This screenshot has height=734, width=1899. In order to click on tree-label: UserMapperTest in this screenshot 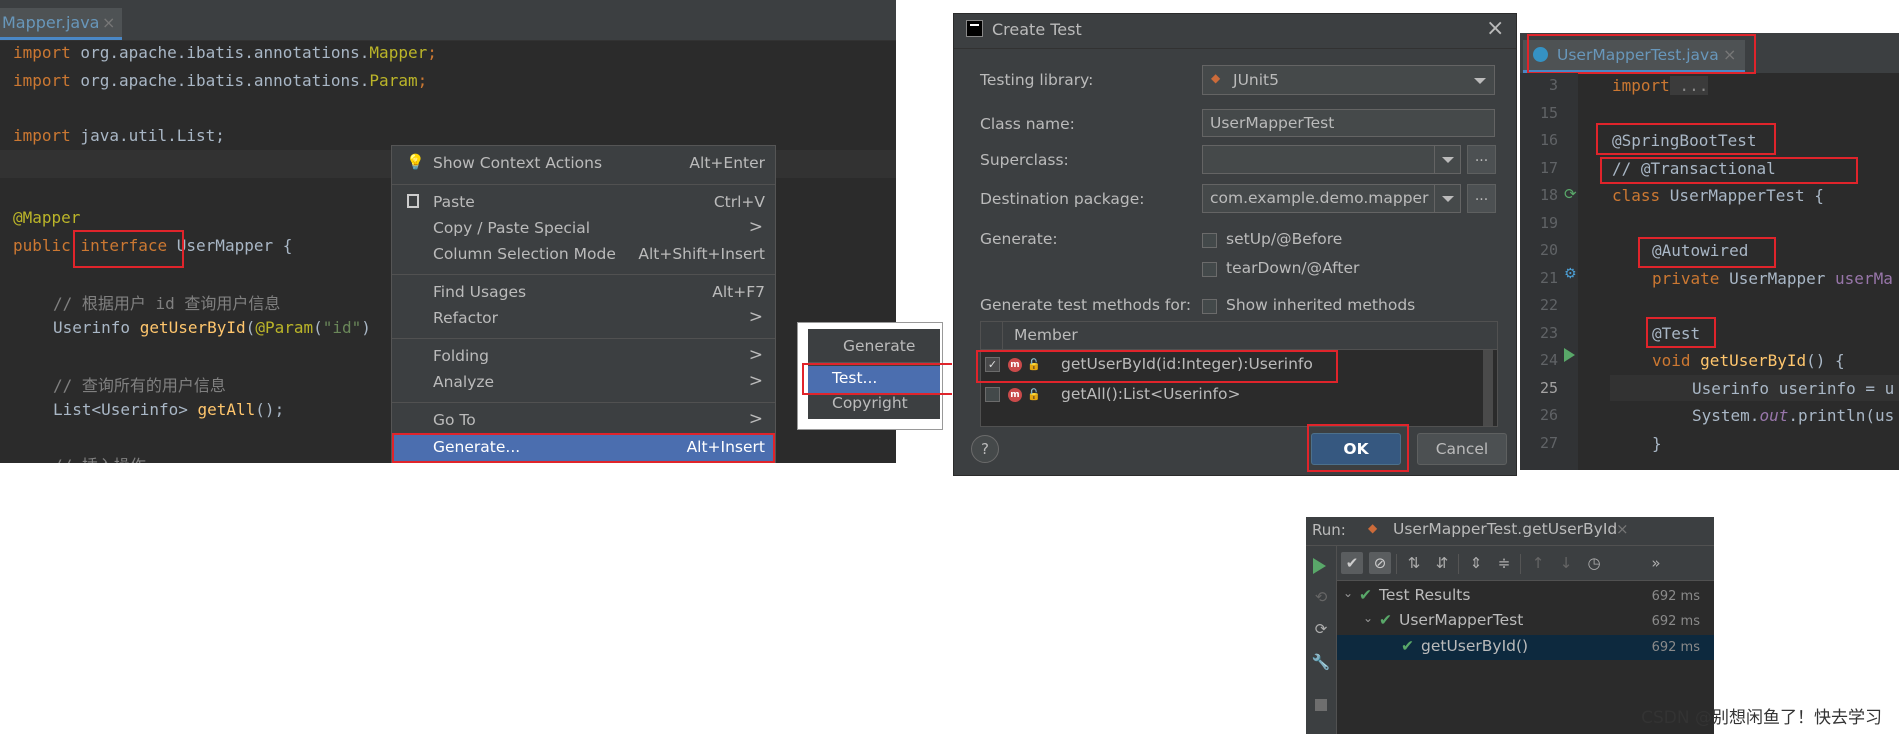, I will do `click(1461, 620)`.